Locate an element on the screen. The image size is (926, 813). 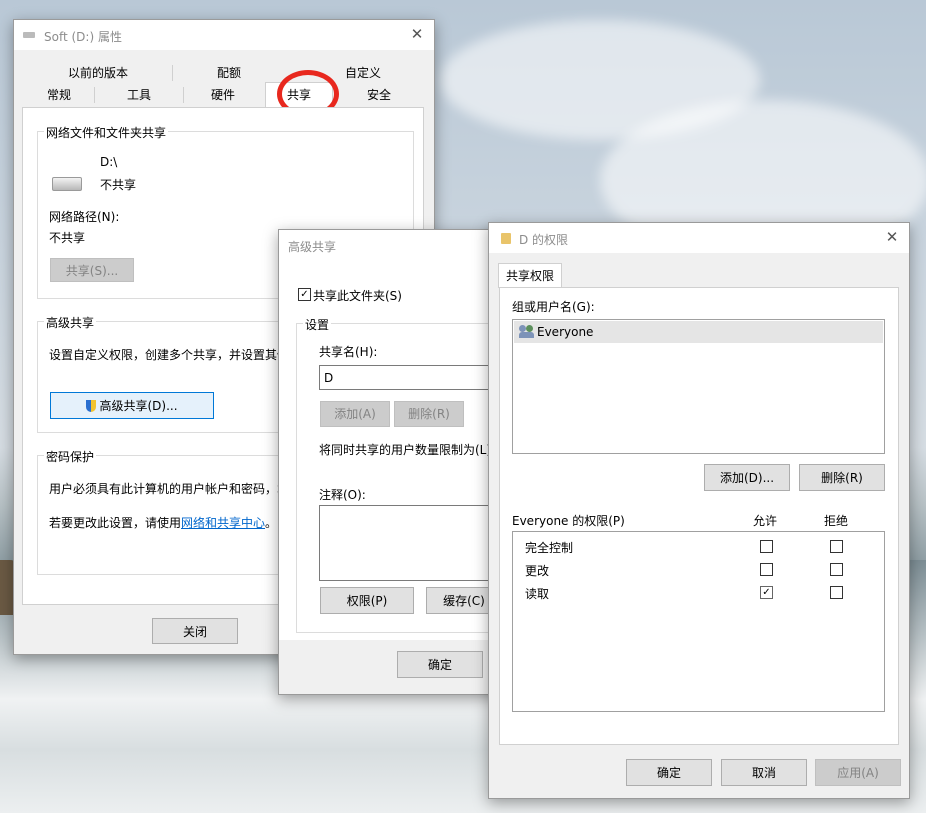
tab-quota: 配额 is located at coordinates (229, 73).